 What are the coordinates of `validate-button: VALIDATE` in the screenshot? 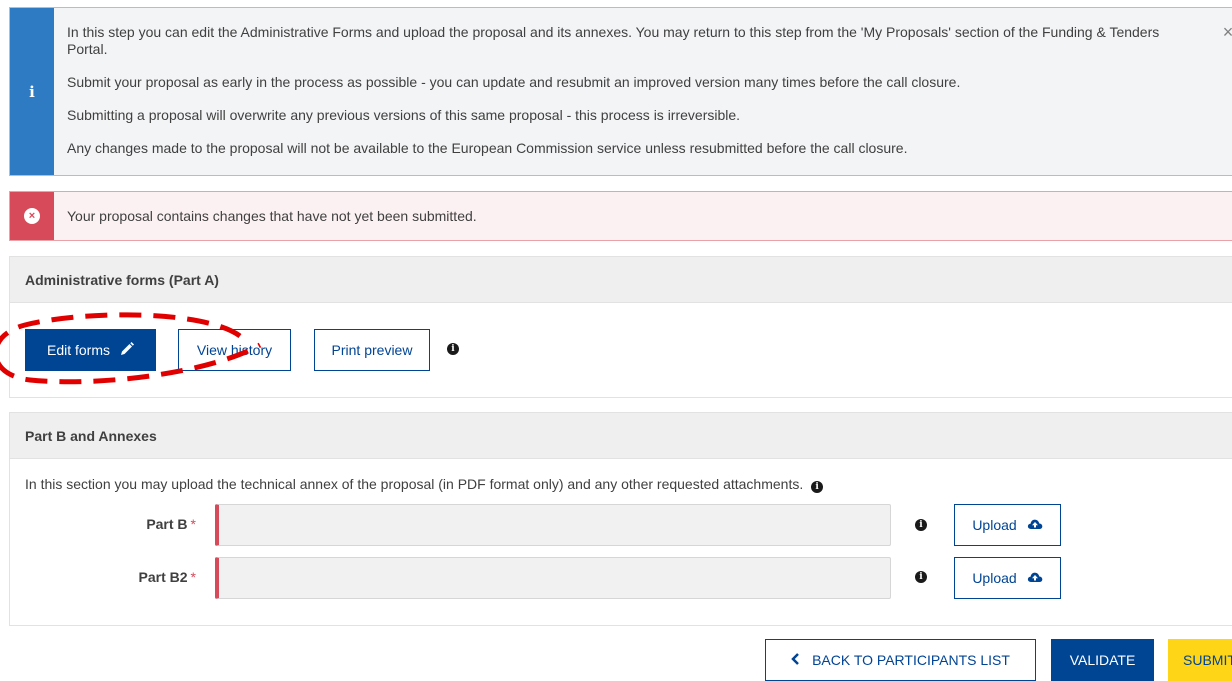 It's located at (1102, 660).